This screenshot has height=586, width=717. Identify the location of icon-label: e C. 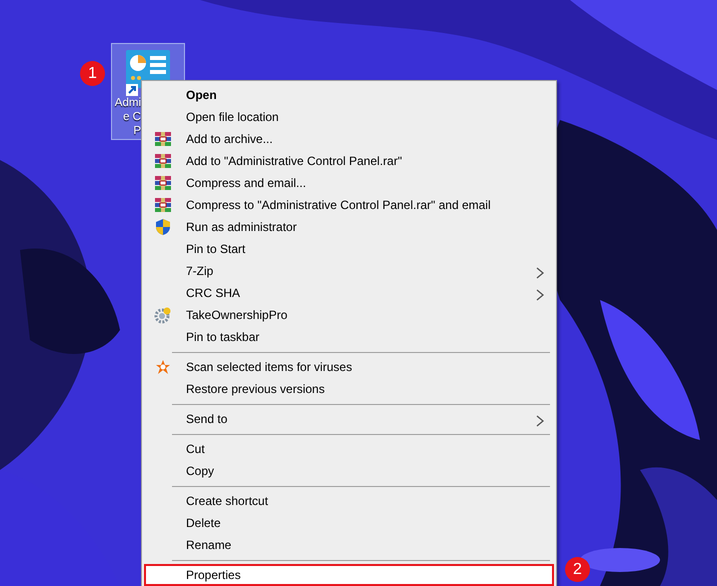
(131, 117).